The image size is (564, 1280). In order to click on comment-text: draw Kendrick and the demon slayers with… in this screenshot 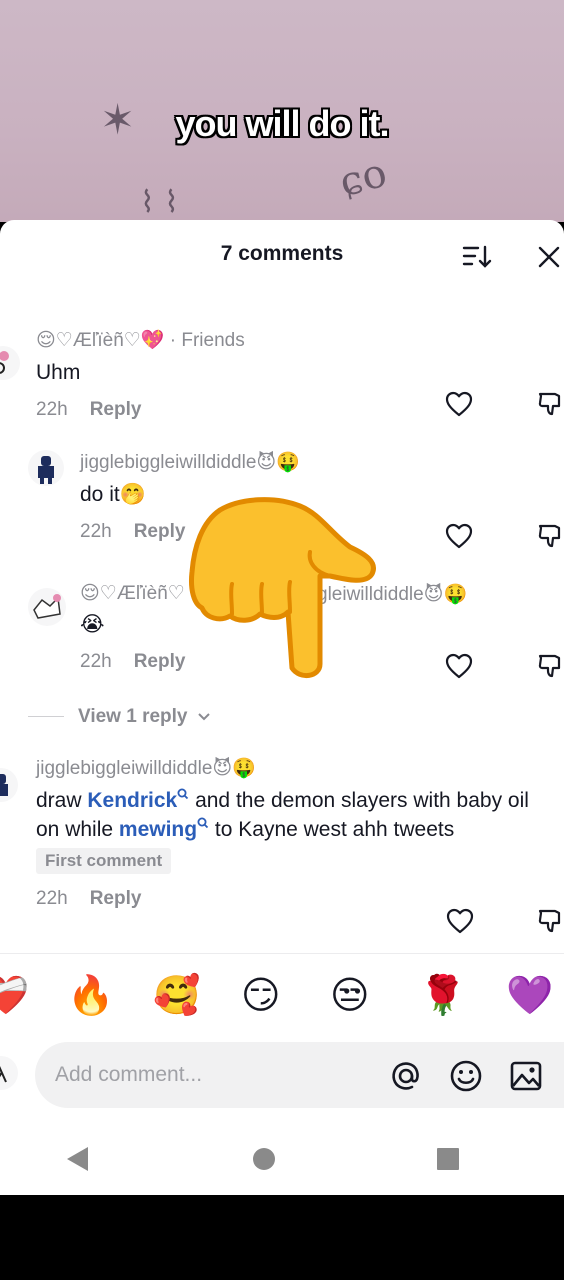, I will do `click(291, 815)`.